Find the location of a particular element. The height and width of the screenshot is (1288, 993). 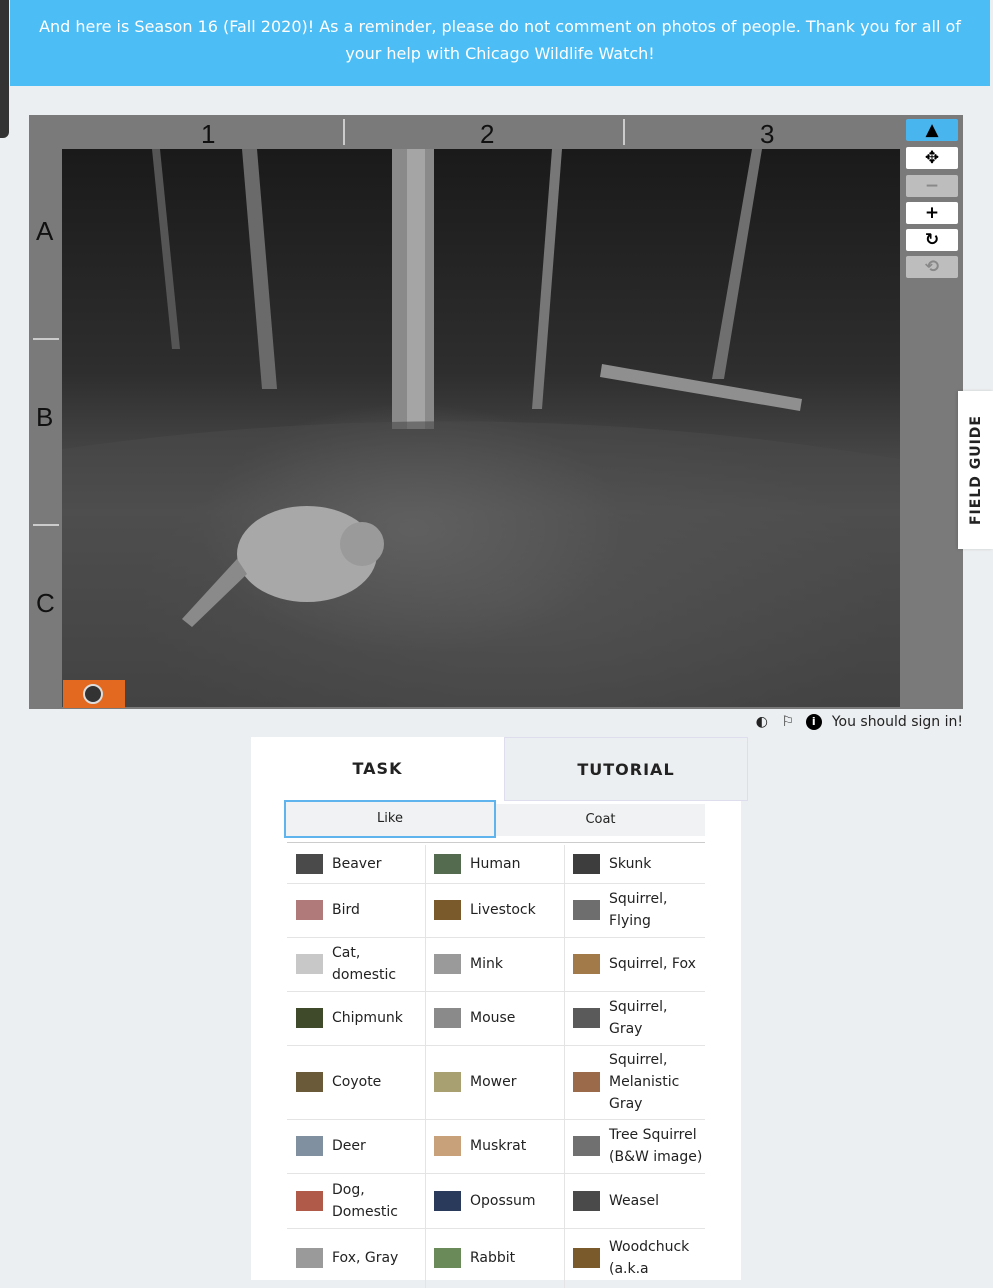

brand-badge is located at coordinates (94, 694).